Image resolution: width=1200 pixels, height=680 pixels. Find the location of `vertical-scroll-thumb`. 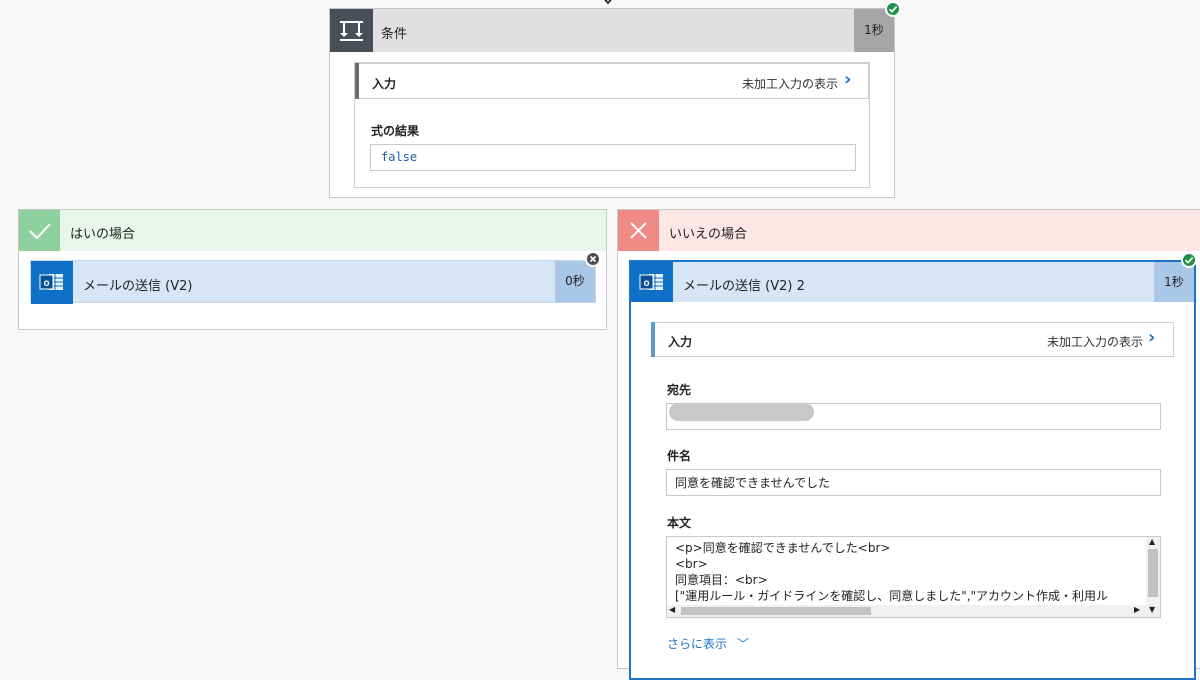

vertical-scroll-thumb is located at coordinates (1153, 573).